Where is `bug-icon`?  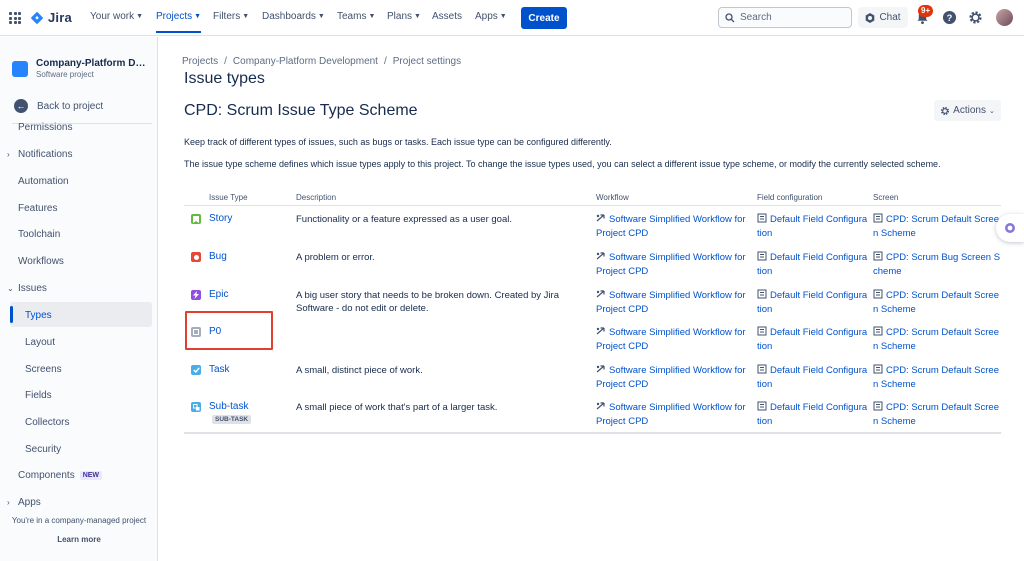
bug-icon is located at coordinates (196, 257).